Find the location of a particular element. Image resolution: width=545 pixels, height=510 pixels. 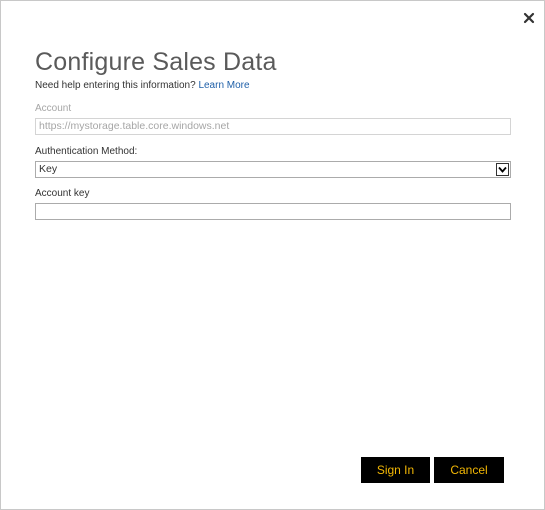

auth-method-value: Key is located at coordinates (48, 169).